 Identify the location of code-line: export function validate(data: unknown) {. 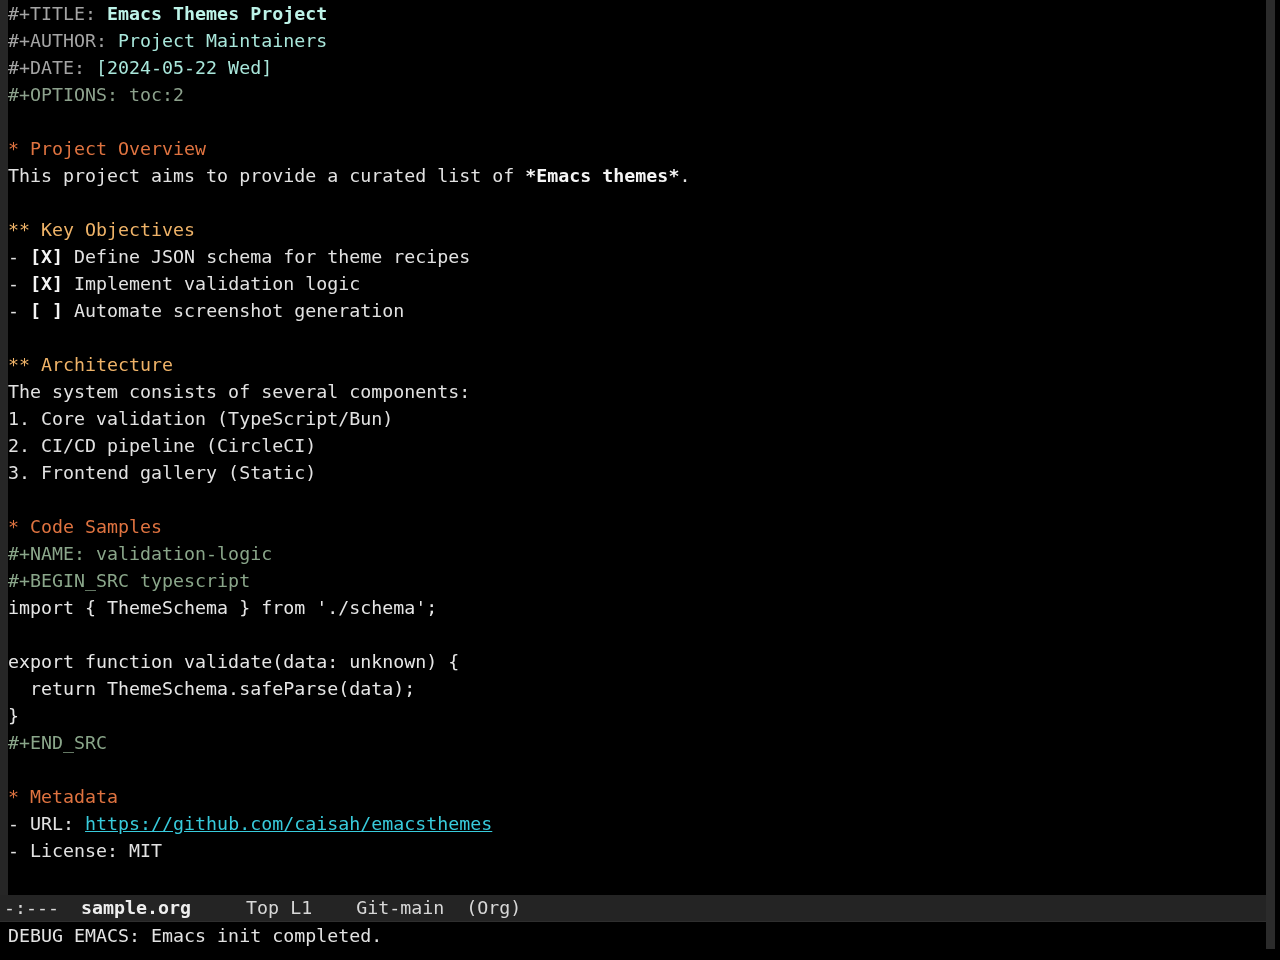
(234, 661).